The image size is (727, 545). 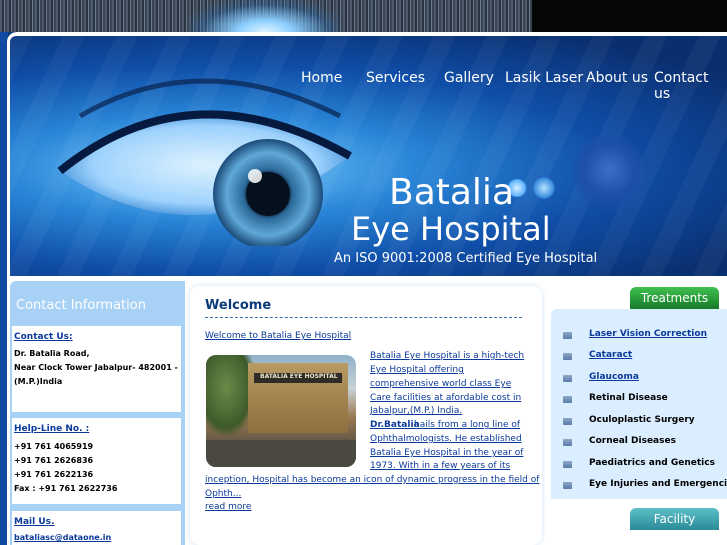 I want to click on intro-text-line: hails from a long line of, so click(x=467, y=425).